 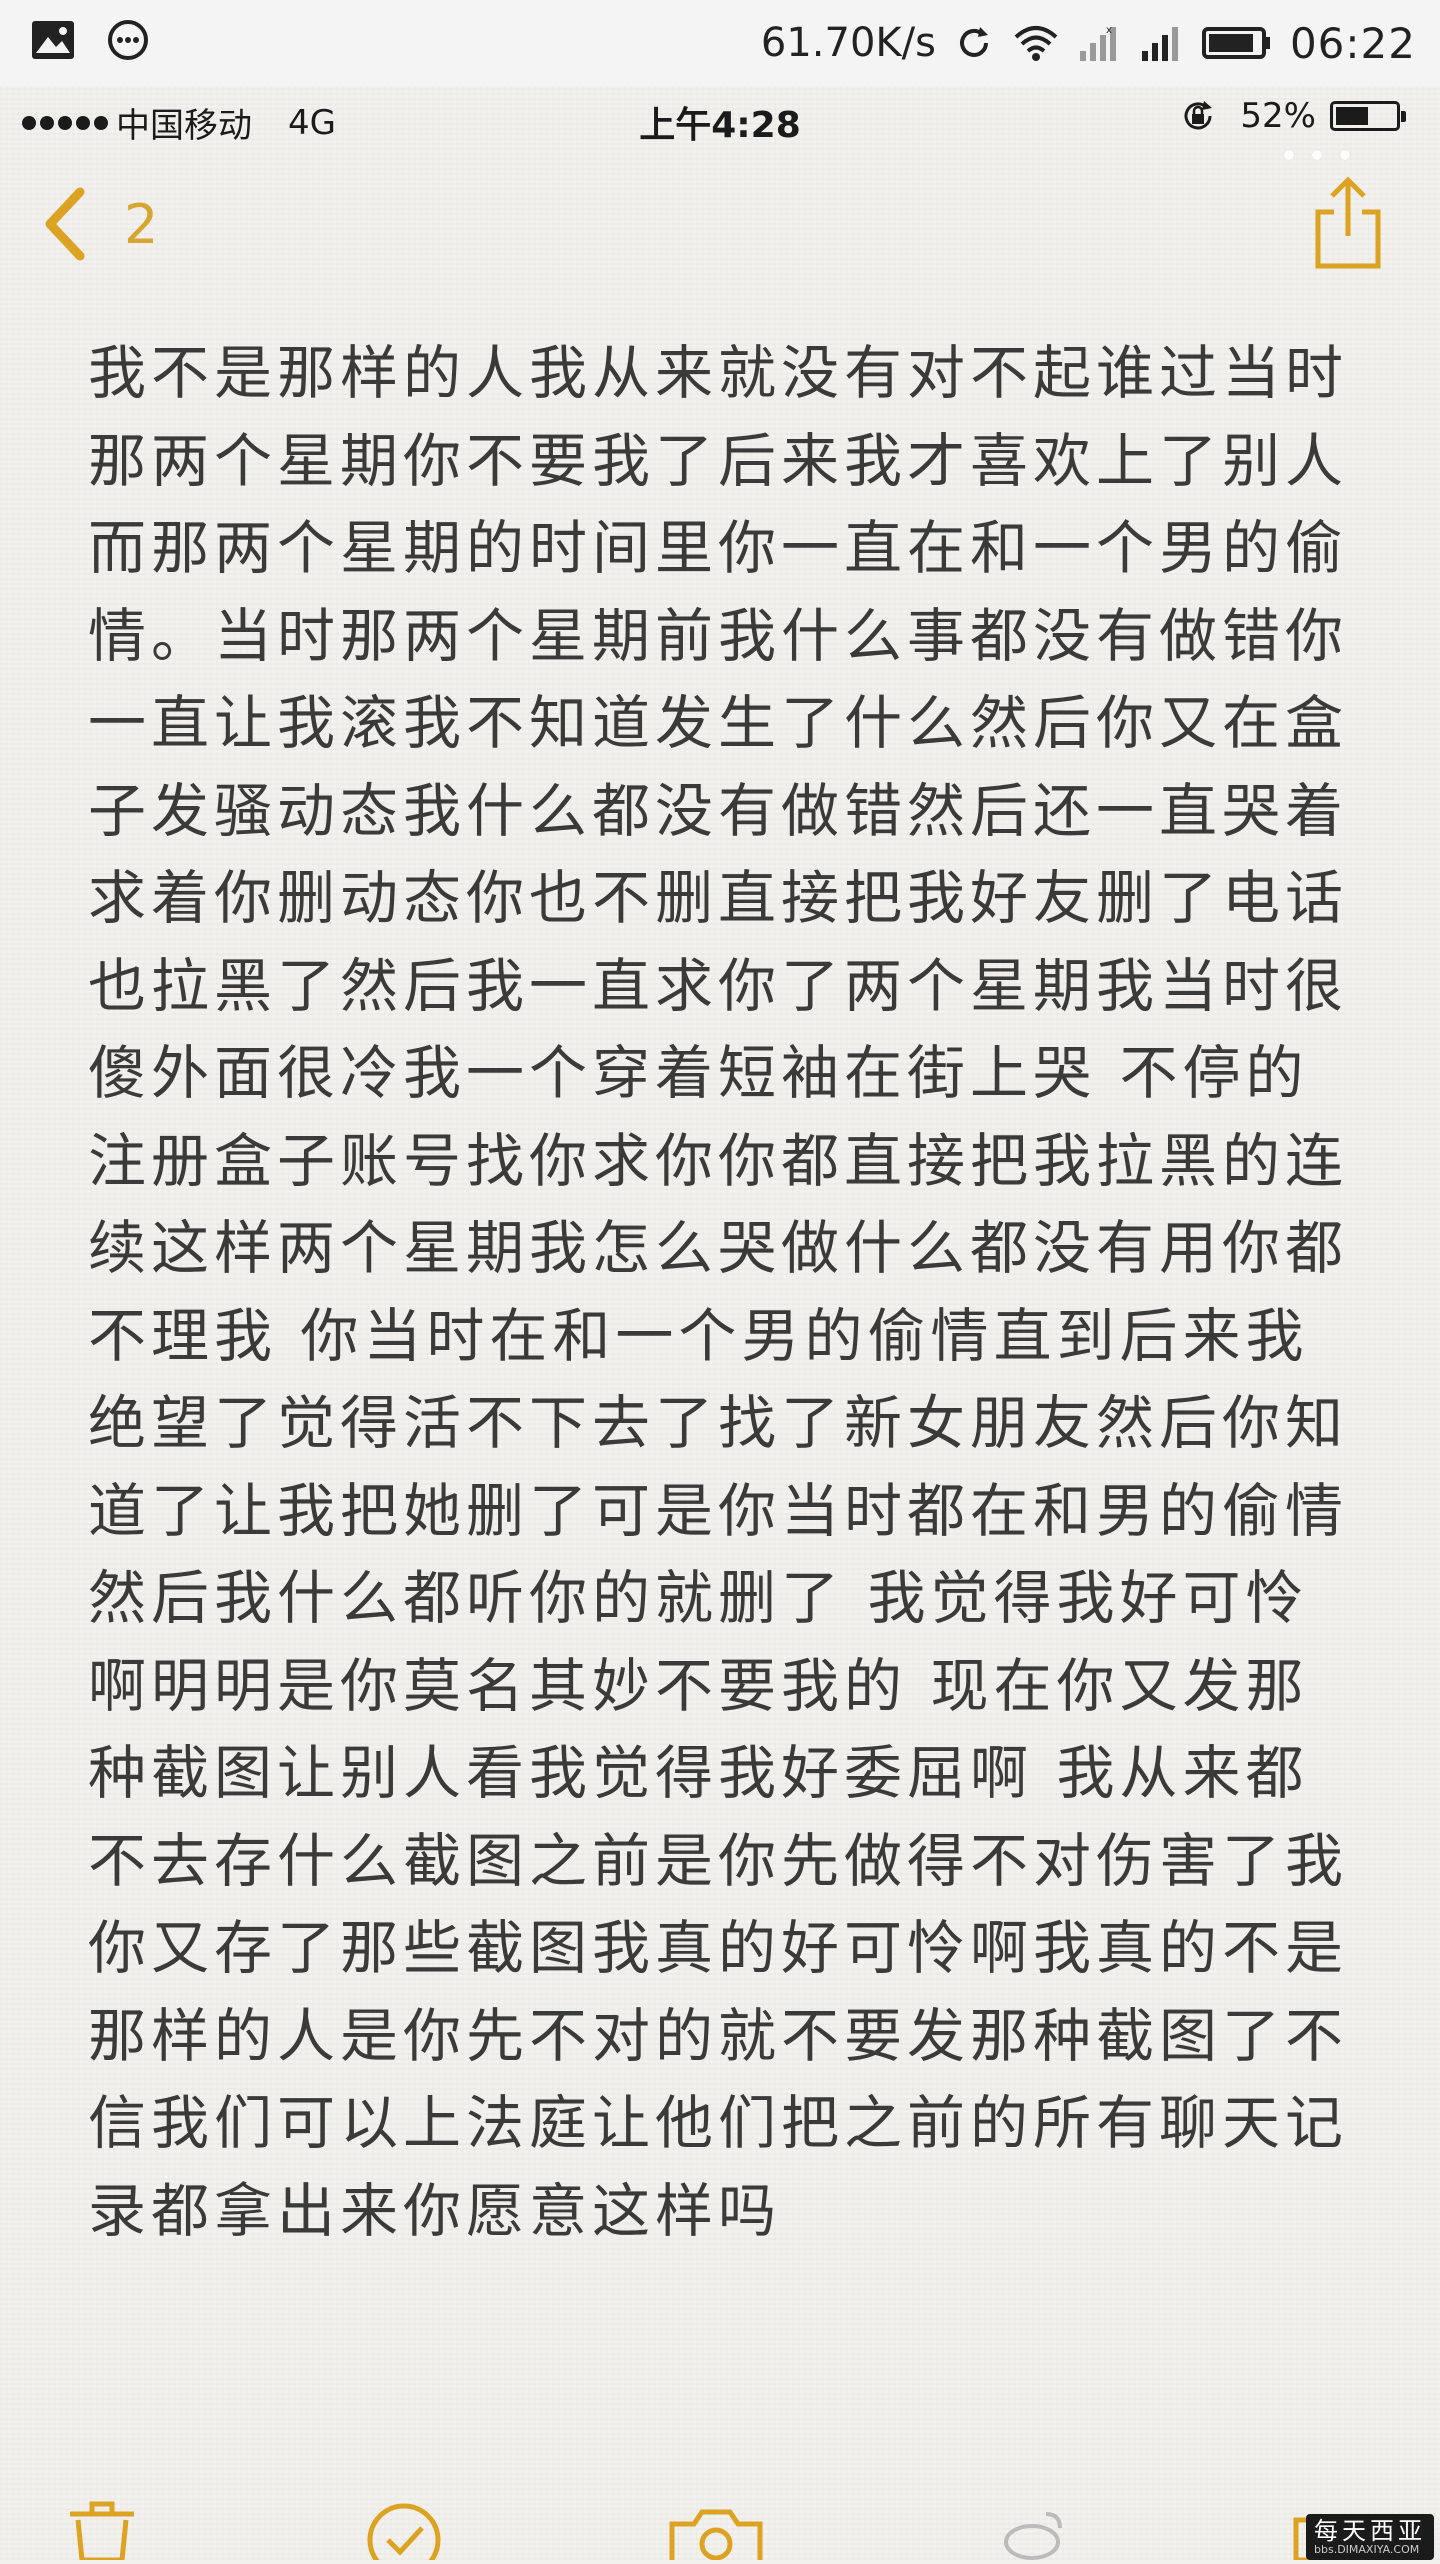 I want to click on android-clock: 06:22, so click(x=1352, y=43).